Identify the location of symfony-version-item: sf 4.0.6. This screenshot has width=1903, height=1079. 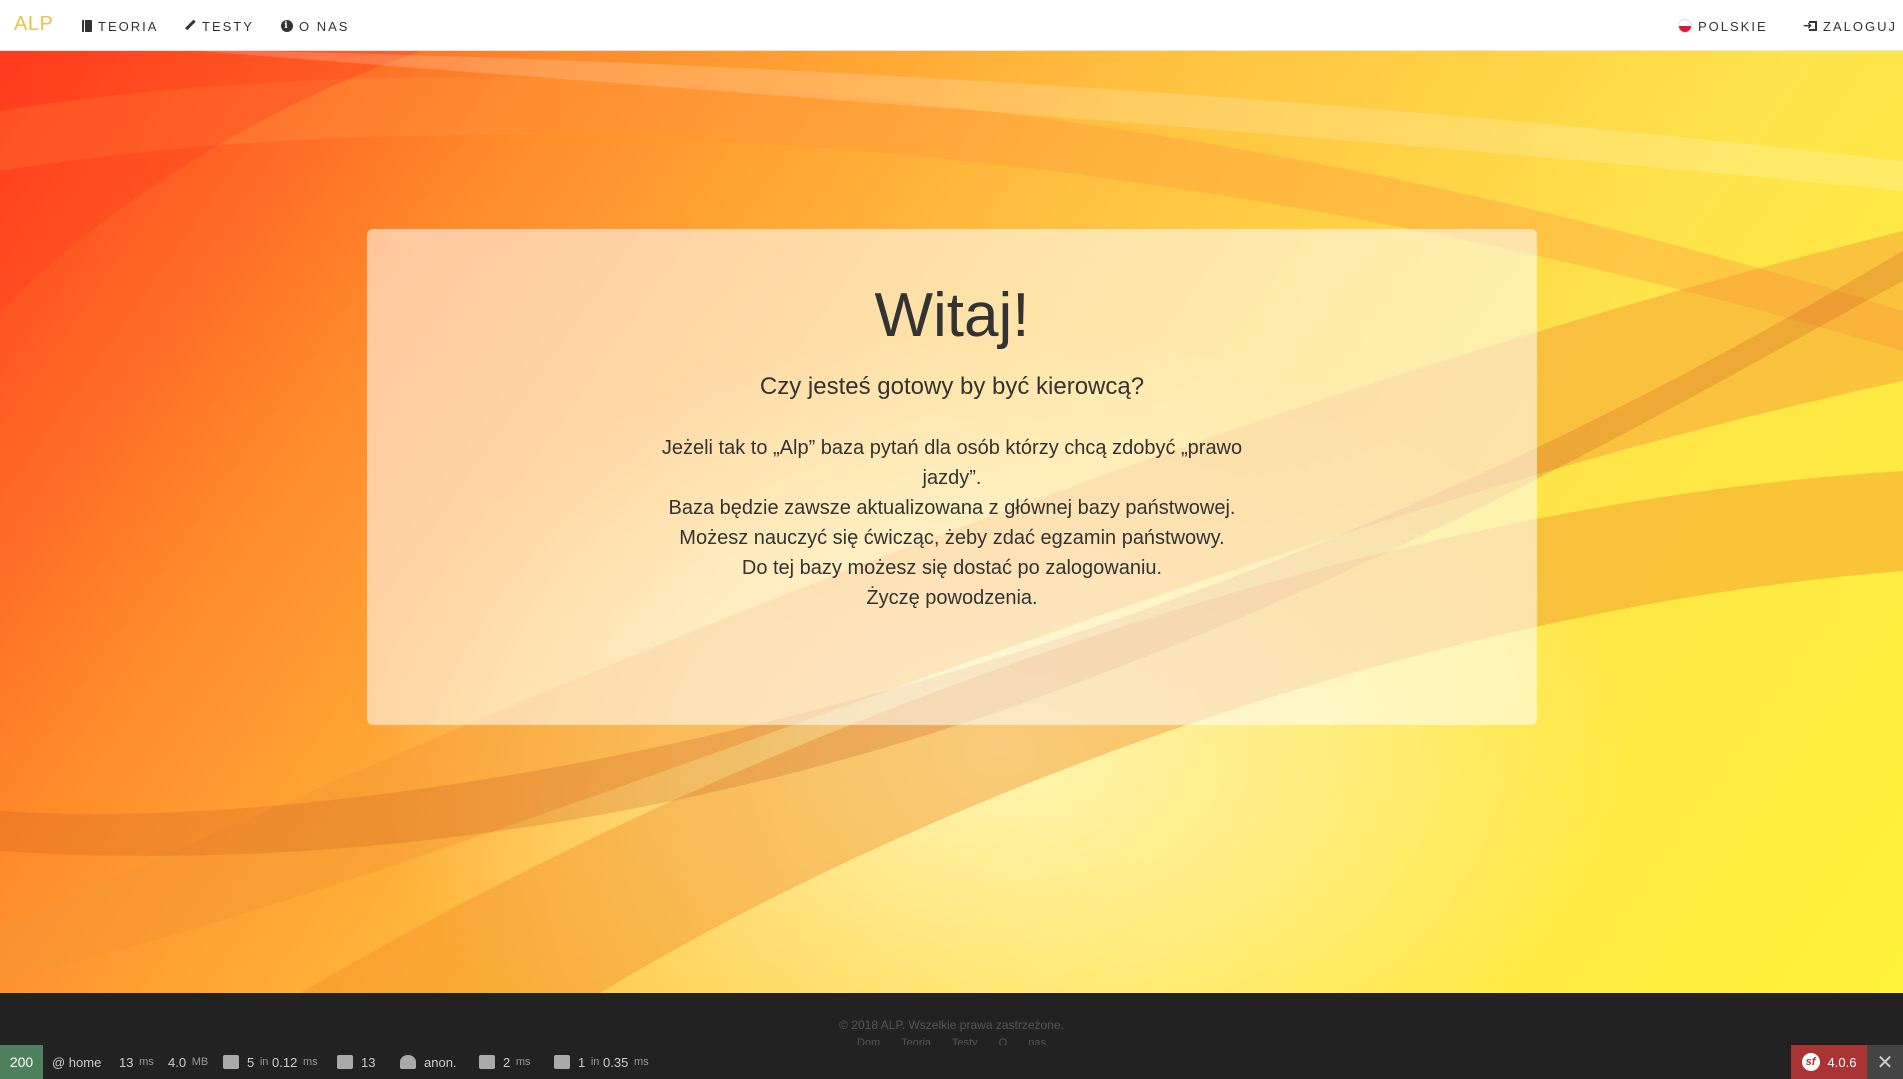
(1829, 1062).